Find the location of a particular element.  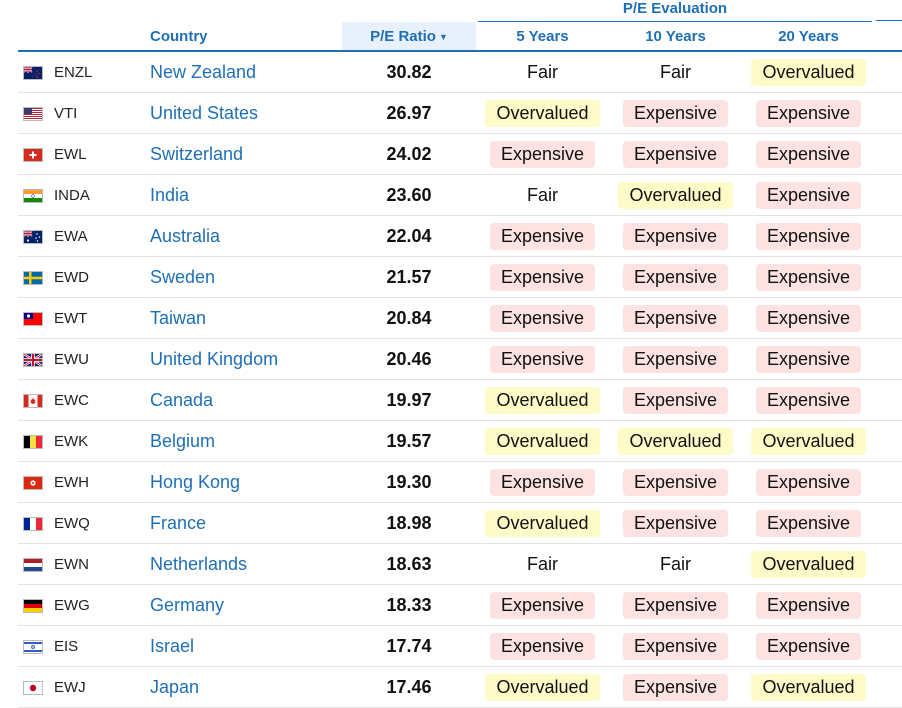

country-link: United Kingdom is located at coordinates (212, 359).